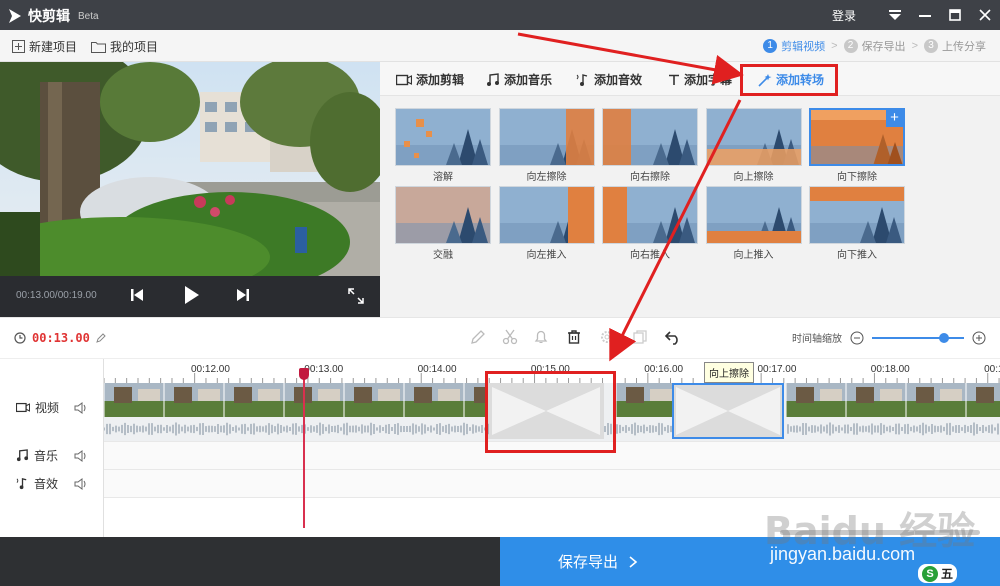 Image resolution: width=1000 pixels, height=586 pixels. I want to click on tab-add-clip: 添加剪辑, so click(430, 79).